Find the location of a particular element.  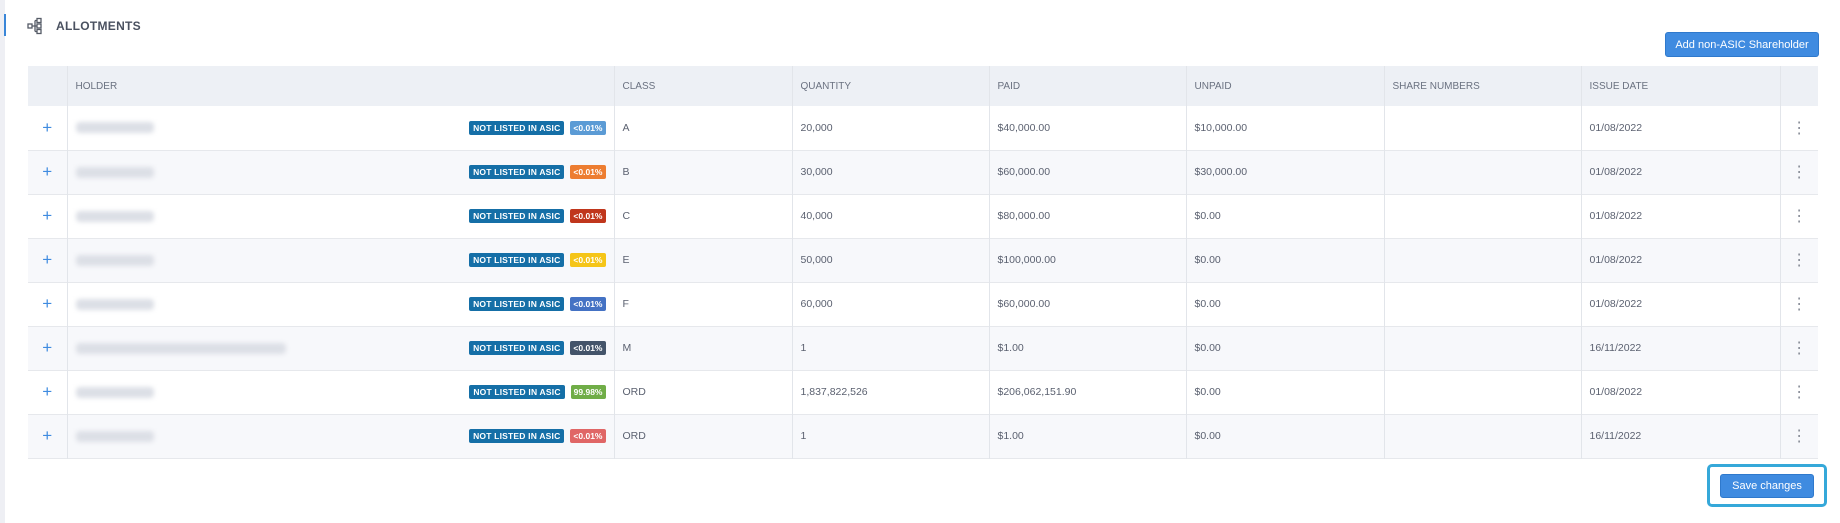

column-header-share-numbers: SHARE NUMBERS is located at coordinates (1482, 86).